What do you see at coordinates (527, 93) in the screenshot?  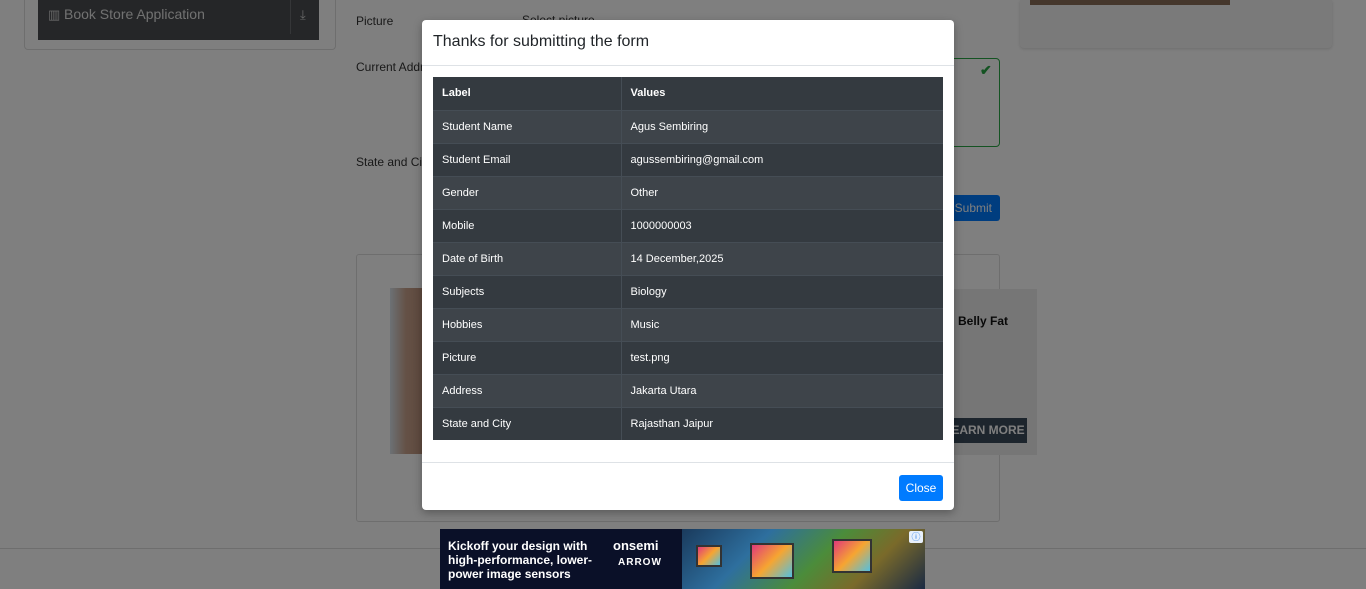 I see `column-header: Label` at bounding box center [527, 93].